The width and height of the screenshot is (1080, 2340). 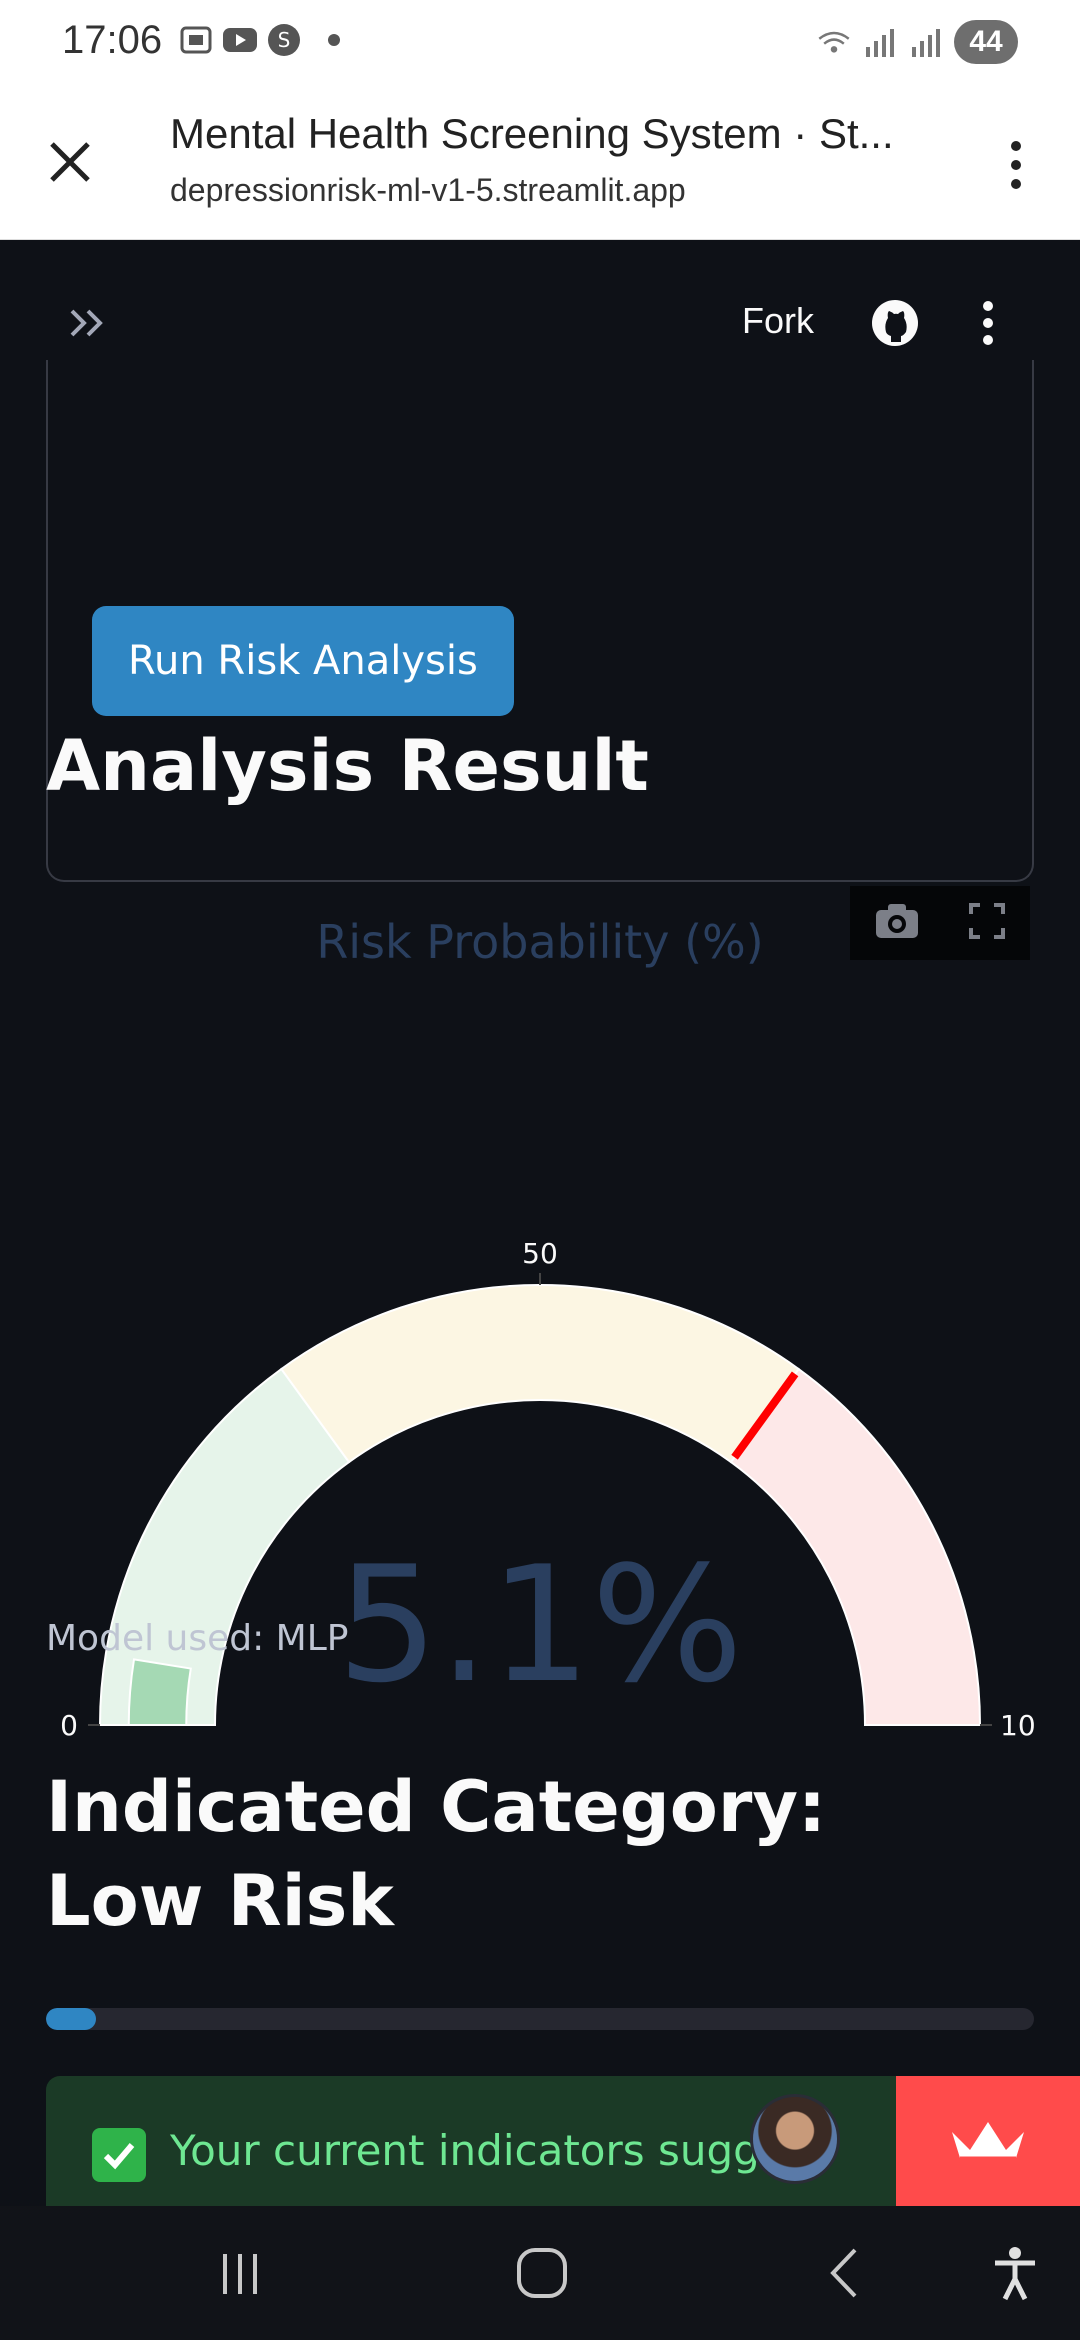 I want to click on risk-progress-fill, so click(x=71, y=2019).